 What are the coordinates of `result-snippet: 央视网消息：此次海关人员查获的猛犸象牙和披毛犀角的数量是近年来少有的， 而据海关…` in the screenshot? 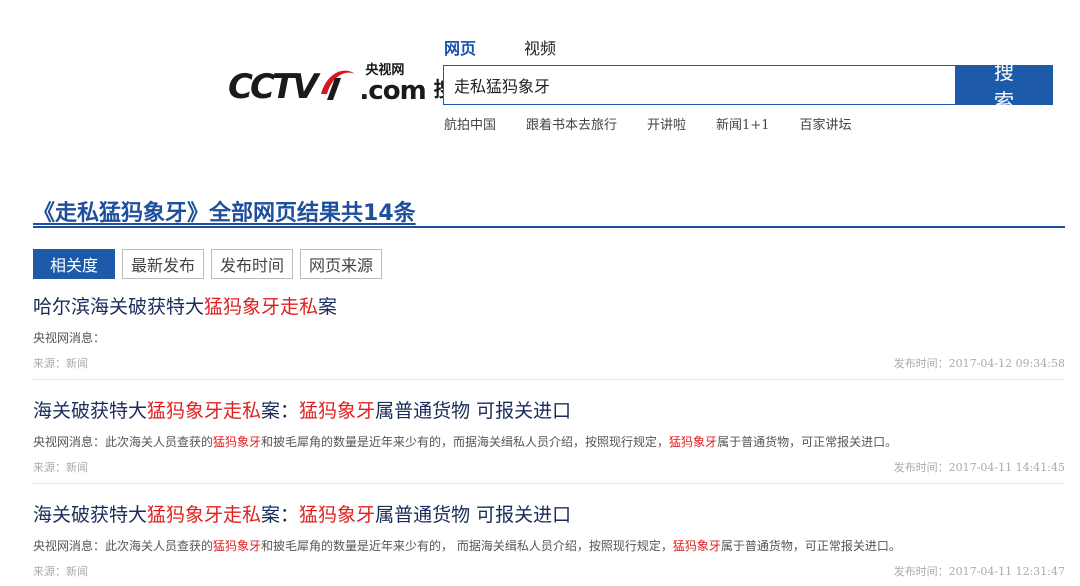 It's located at (549, 545).